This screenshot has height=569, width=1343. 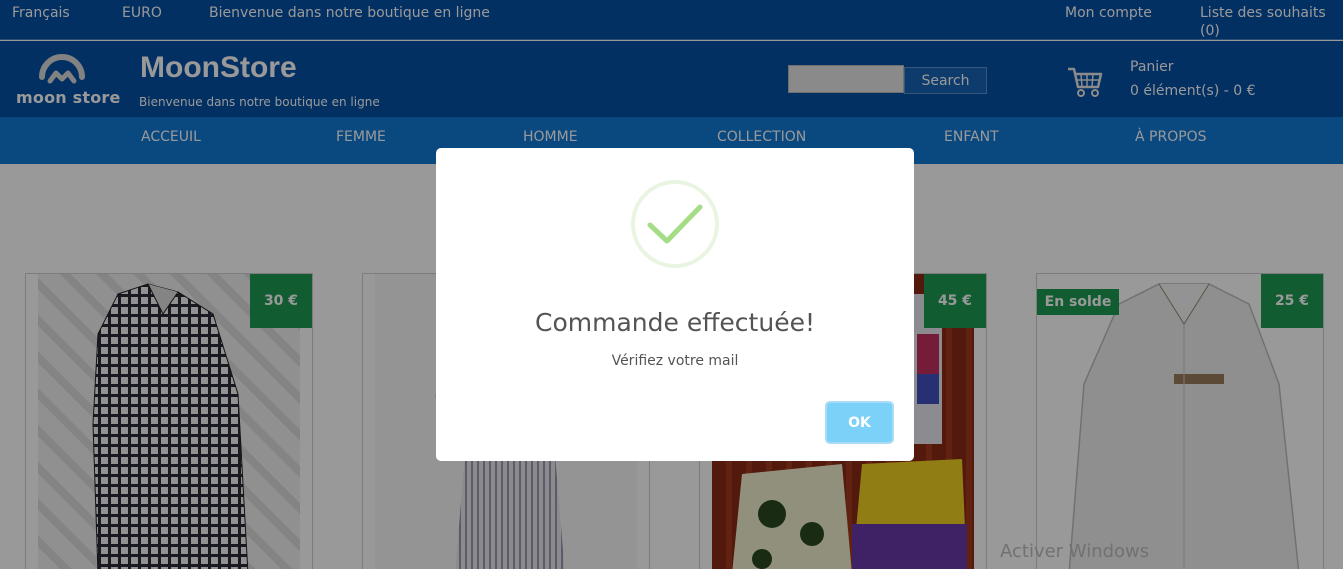 I want to click on dialog-message: Vérifiez votre mail, so click(x=675, y=361).